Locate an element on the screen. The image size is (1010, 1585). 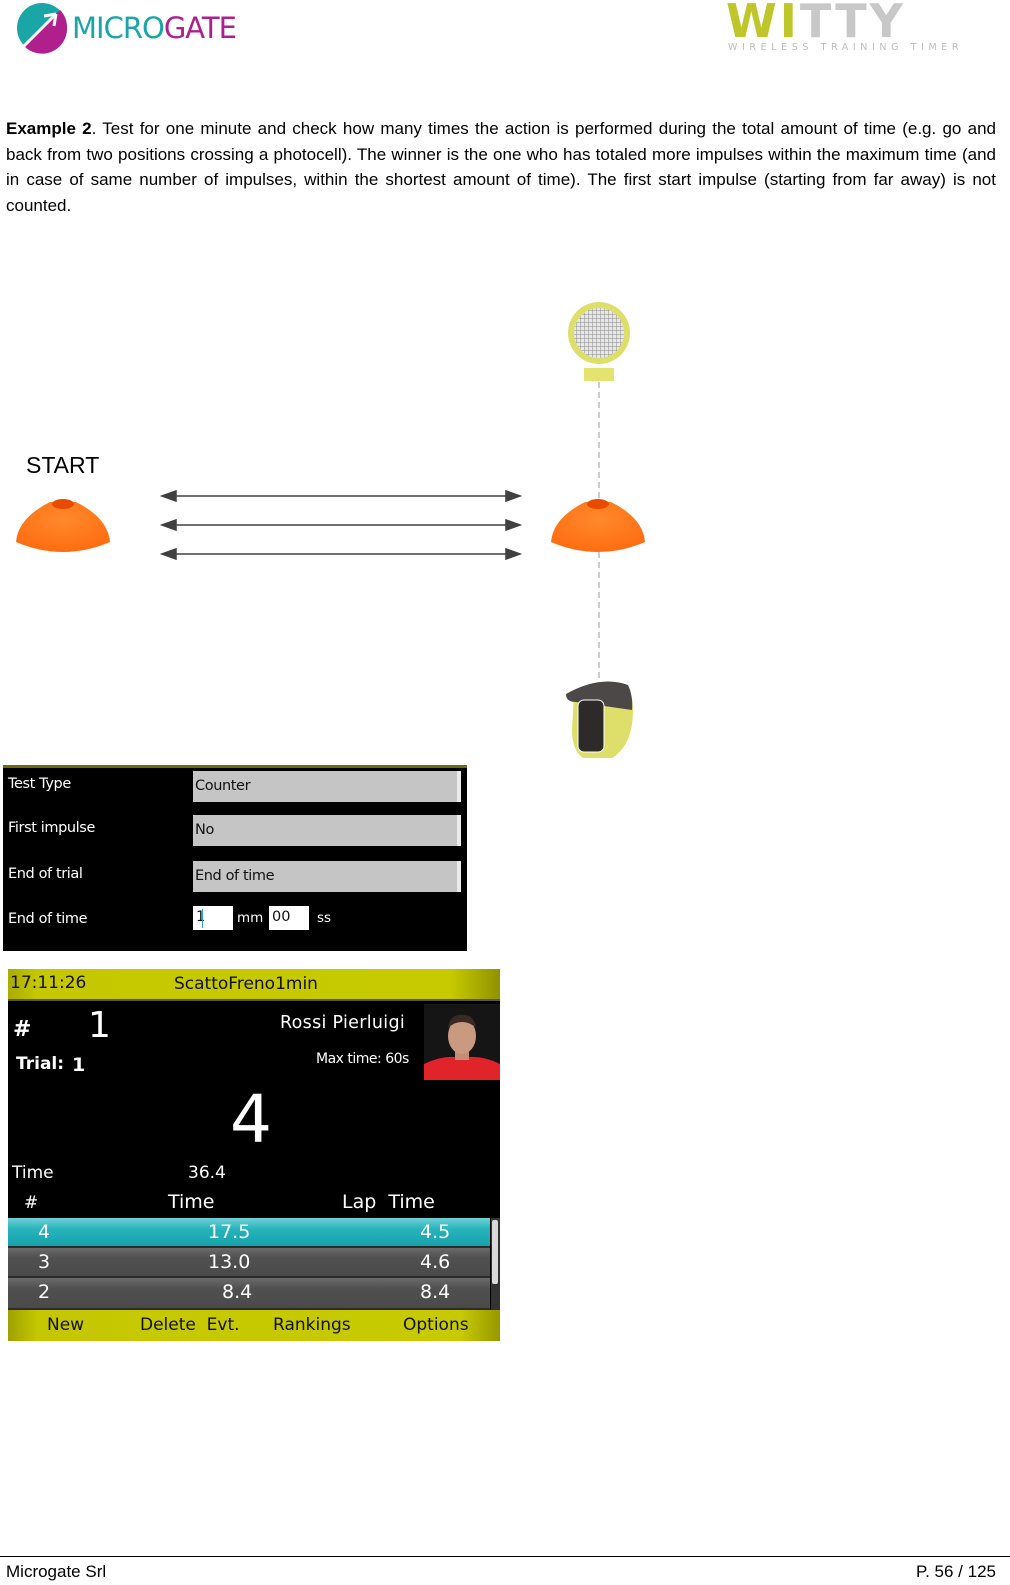
event-number: 4 is located at coordinates (44, 1232).